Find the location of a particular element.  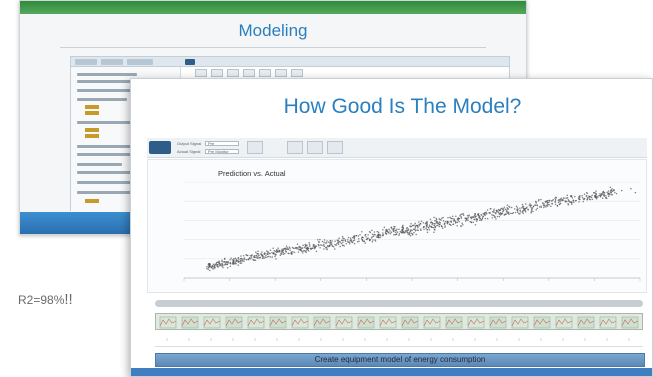

timeline-scrollbar is located at coordinates (399, 303).